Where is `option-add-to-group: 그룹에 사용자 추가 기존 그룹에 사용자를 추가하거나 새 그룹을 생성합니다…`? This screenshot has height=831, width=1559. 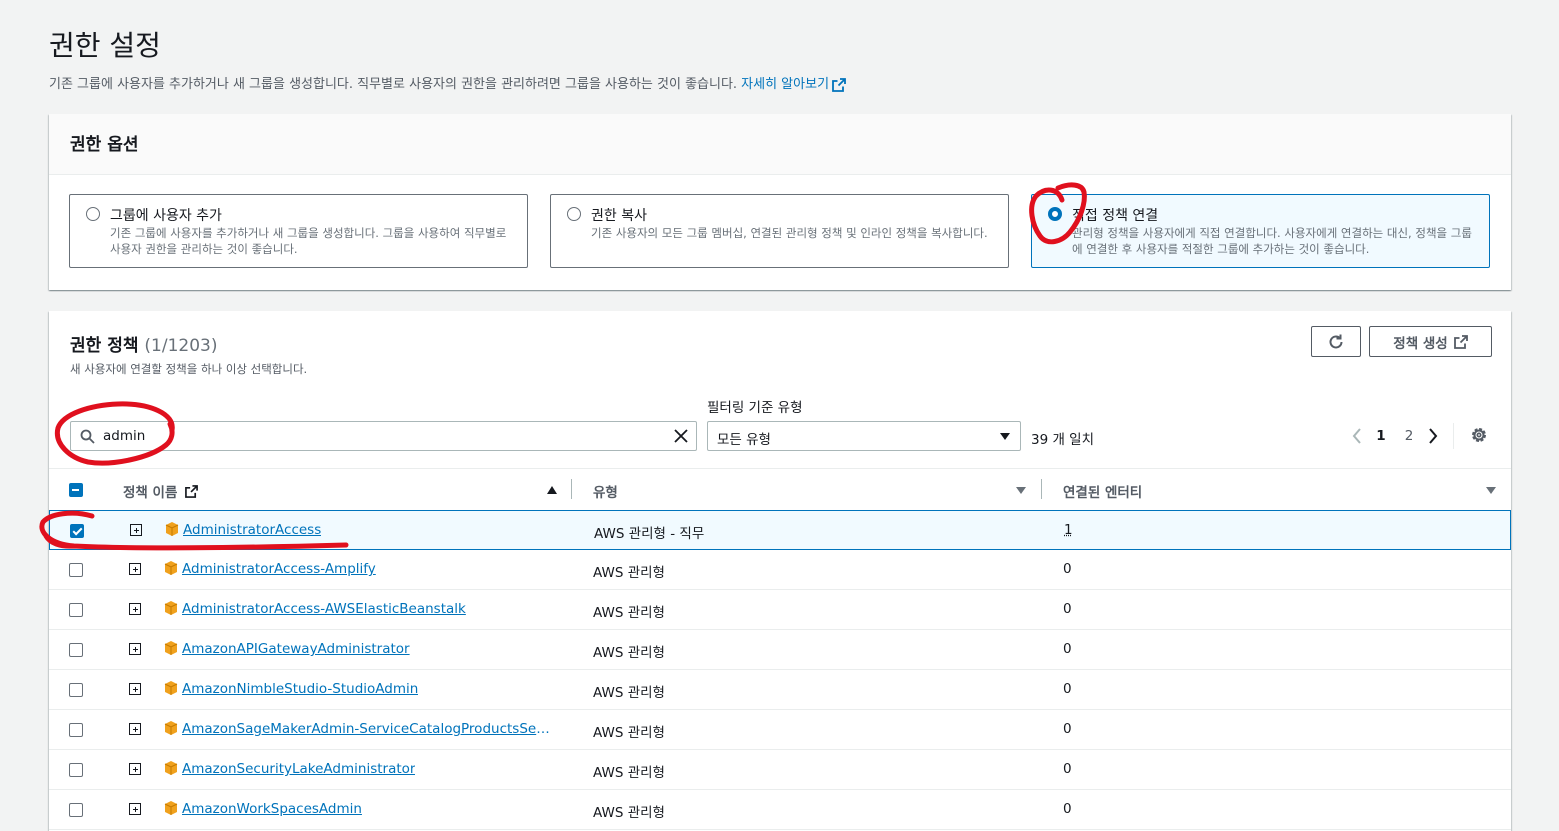
option-add-to-group: 그룹에 사용자 추가 기존 그룹에 사용자를 추가하거나 새 그룹을 생성합니다… is located at coordinates (298, 231).